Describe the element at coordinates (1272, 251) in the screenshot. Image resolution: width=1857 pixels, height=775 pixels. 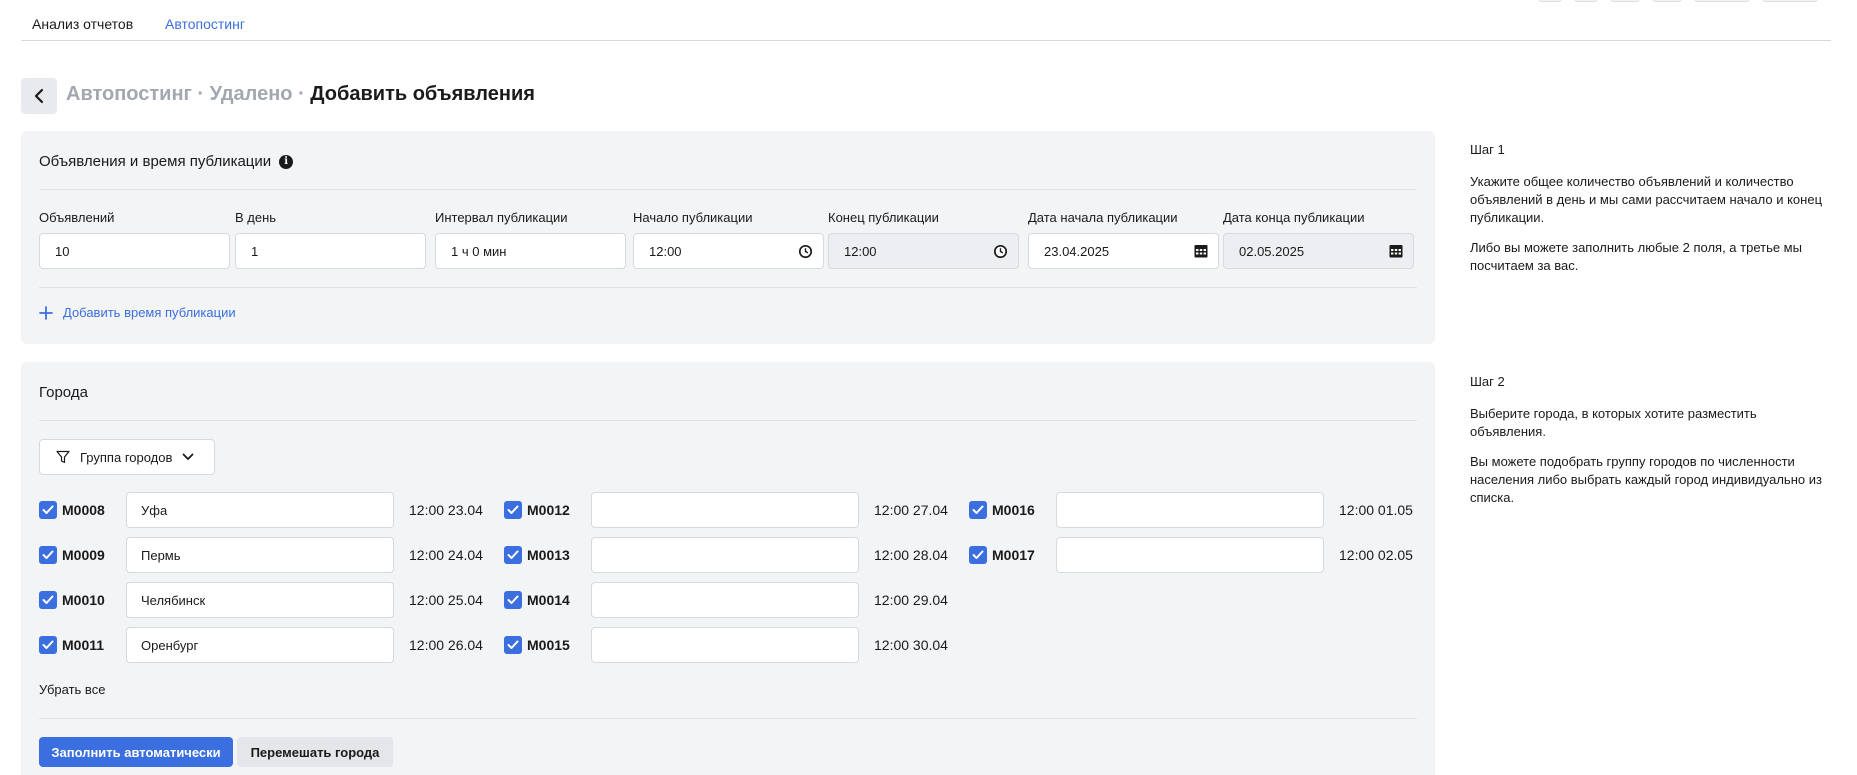
I see `end-date-value: 02.05.2025` at that location.